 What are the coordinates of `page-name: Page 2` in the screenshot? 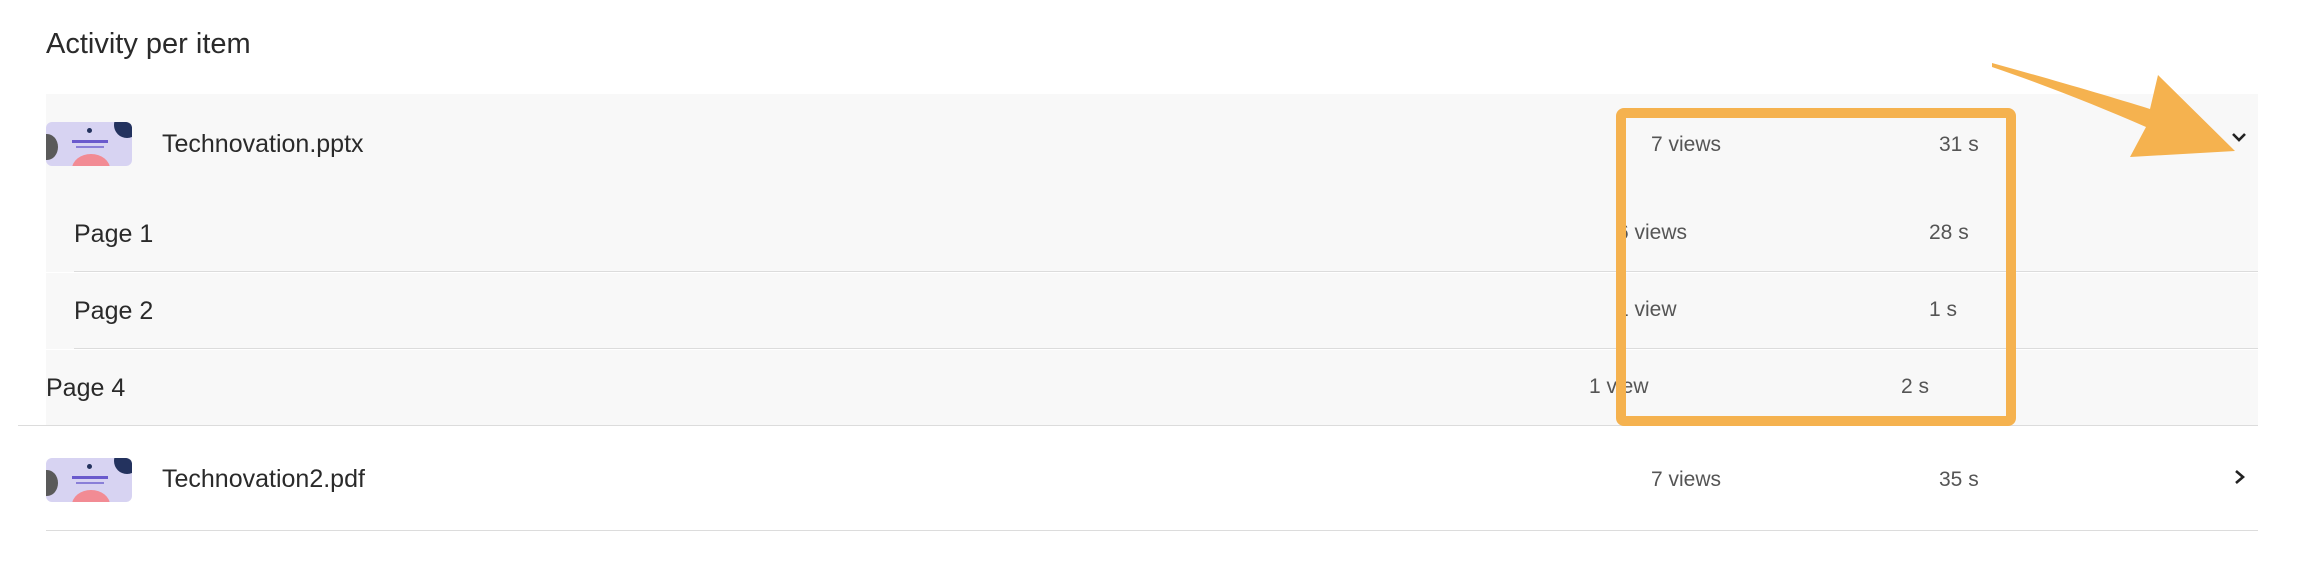 It's located at (114, 311).